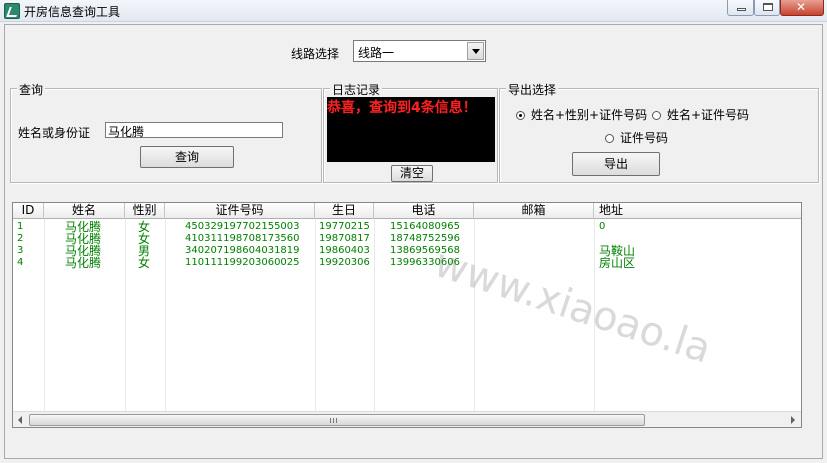 This screenshot has width=827, height=463. What do you see at coordinates (344, 211) in the screenshot?
I see `column-header-birthday: 生日` at bounding box center [344, 211].